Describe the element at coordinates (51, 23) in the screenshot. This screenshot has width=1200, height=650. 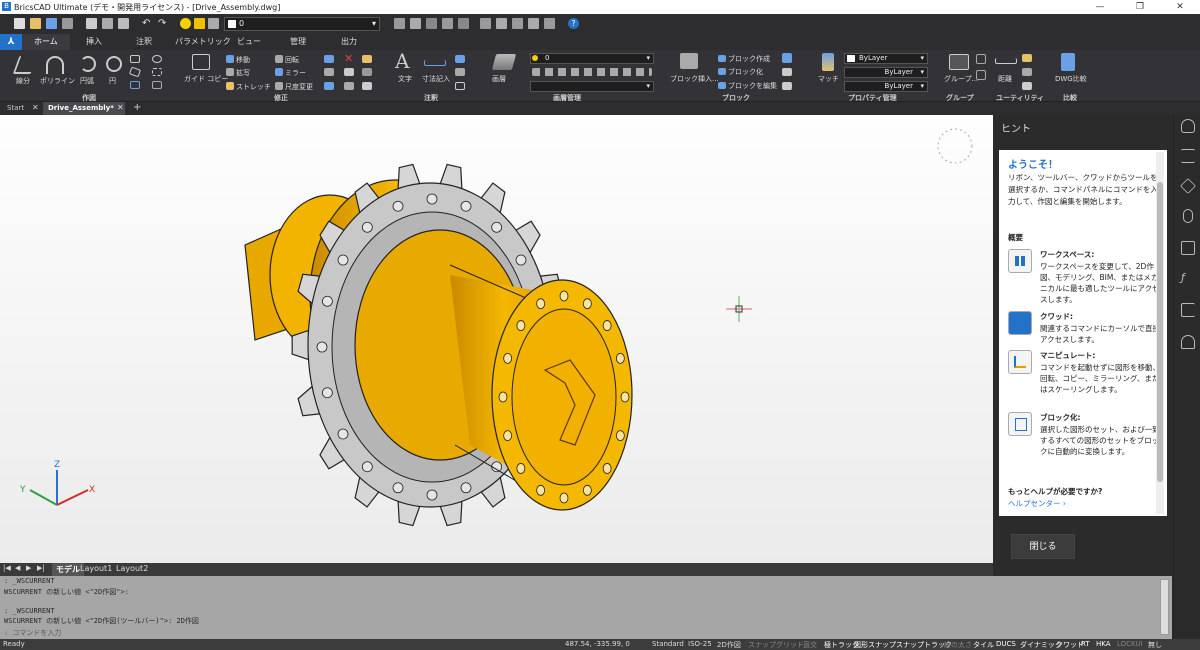
I see `save-icon` at that location.